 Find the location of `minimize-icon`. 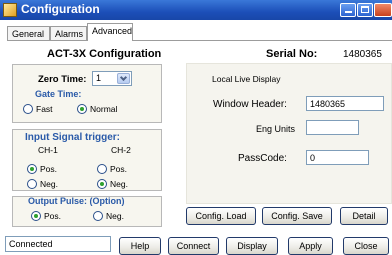

minimize-icon is located at coordinates (348, 12).